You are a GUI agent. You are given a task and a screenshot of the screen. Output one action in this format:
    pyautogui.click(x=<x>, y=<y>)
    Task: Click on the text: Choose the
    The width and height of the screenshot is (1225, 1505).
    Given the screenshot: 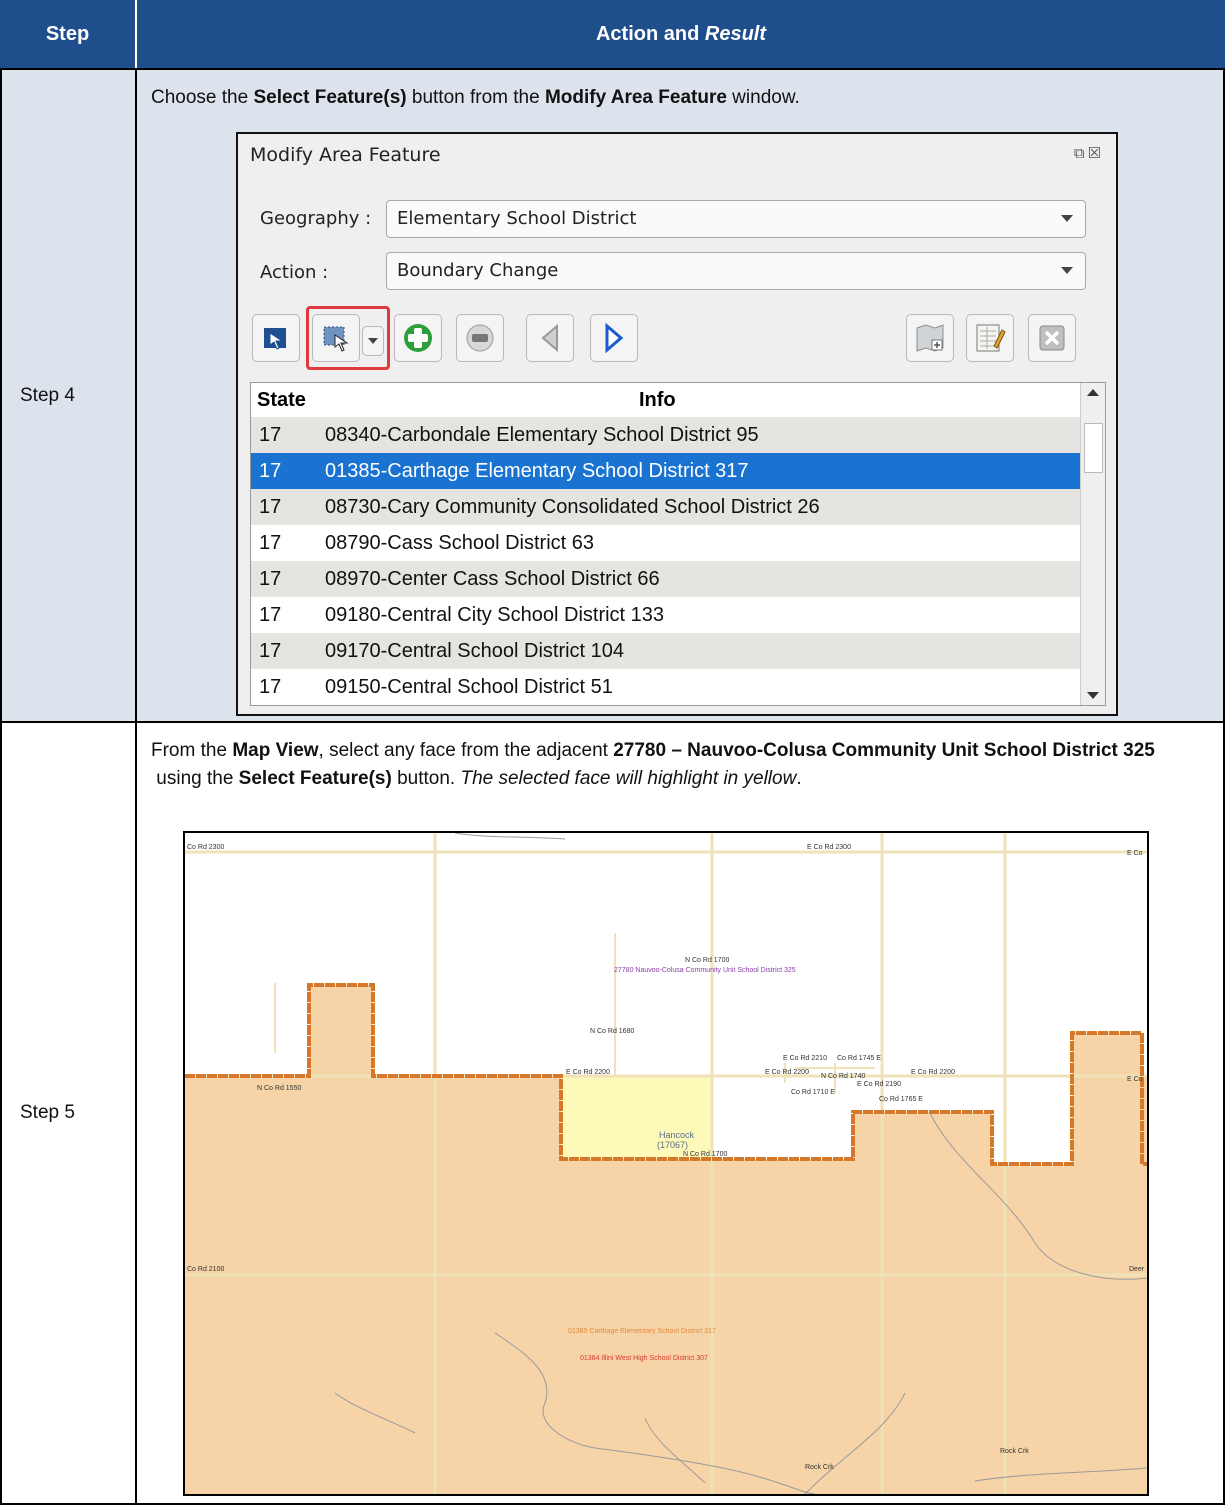 What is the action you would take?
    pyautogui.click(x=202, y=97)
    